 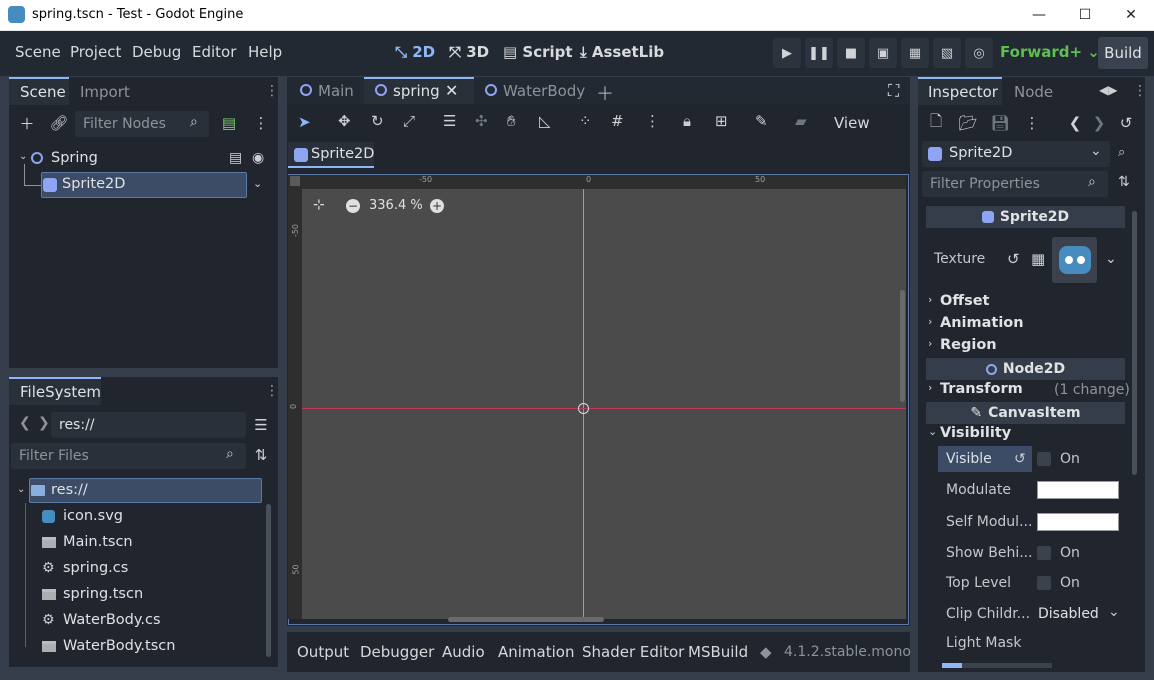 What do you see at coordinates (142, 124) in the screenshot?
I see `filter-nodes-input: Filter Nodes` at bounding box center [142, 124].